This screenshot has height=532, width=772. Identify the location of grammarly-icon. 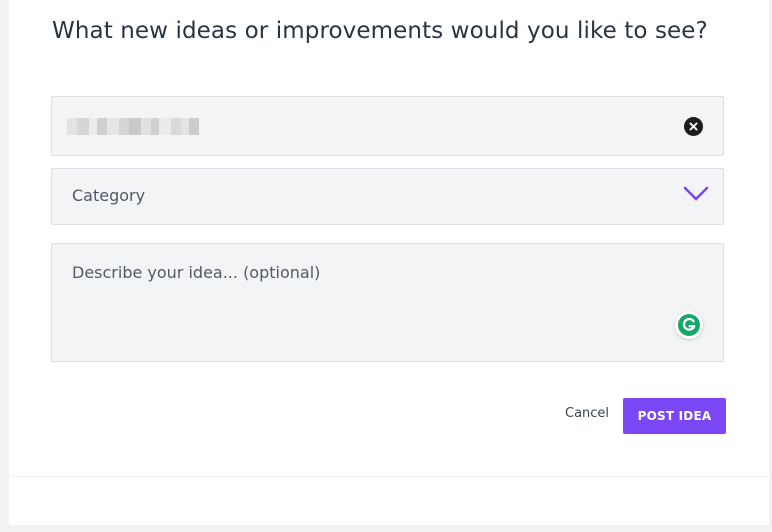
(689, 325).